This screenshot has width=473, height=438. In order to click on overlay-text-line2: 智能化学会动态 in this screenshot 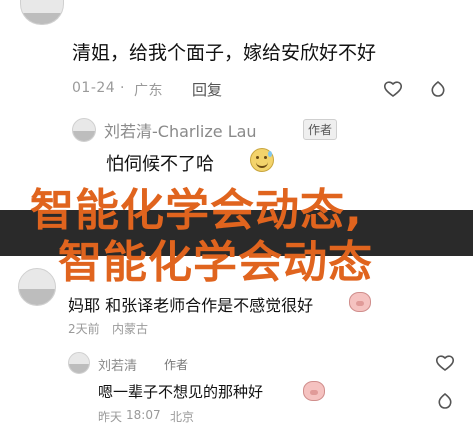, I will do `click(215, 262)`.